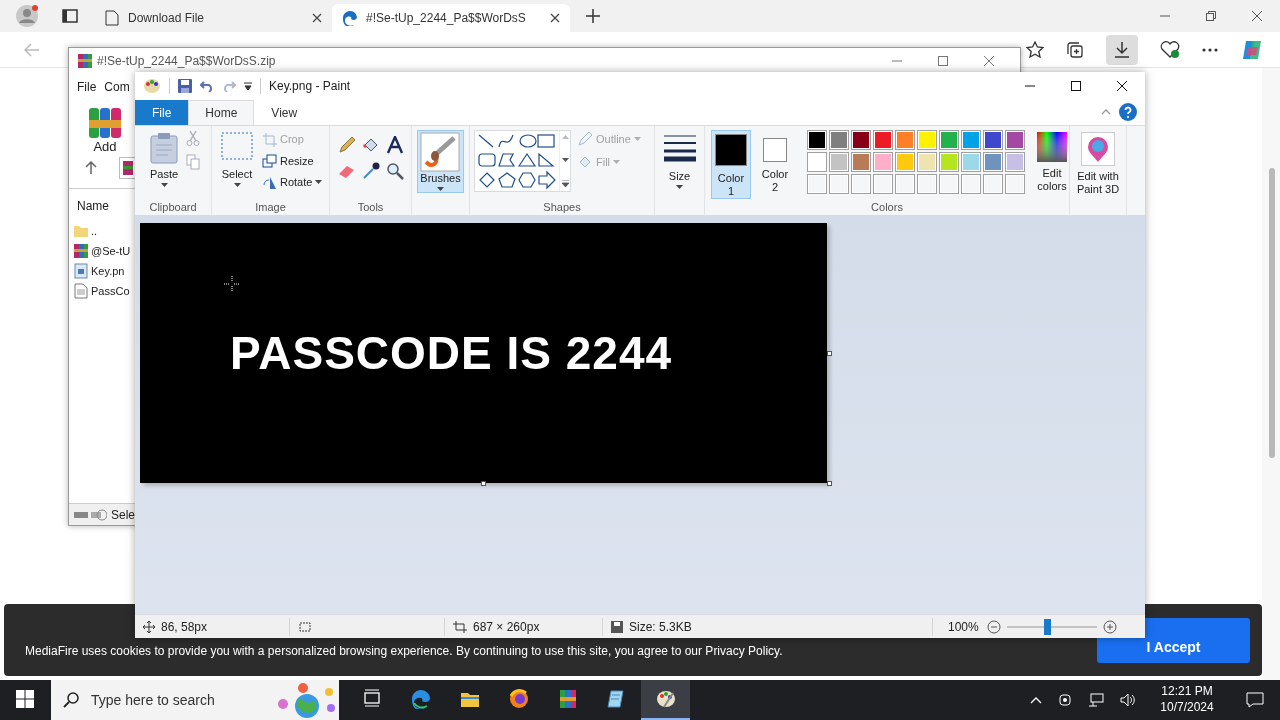  I want to click on chevron-up-icon, so click(1036, 700).